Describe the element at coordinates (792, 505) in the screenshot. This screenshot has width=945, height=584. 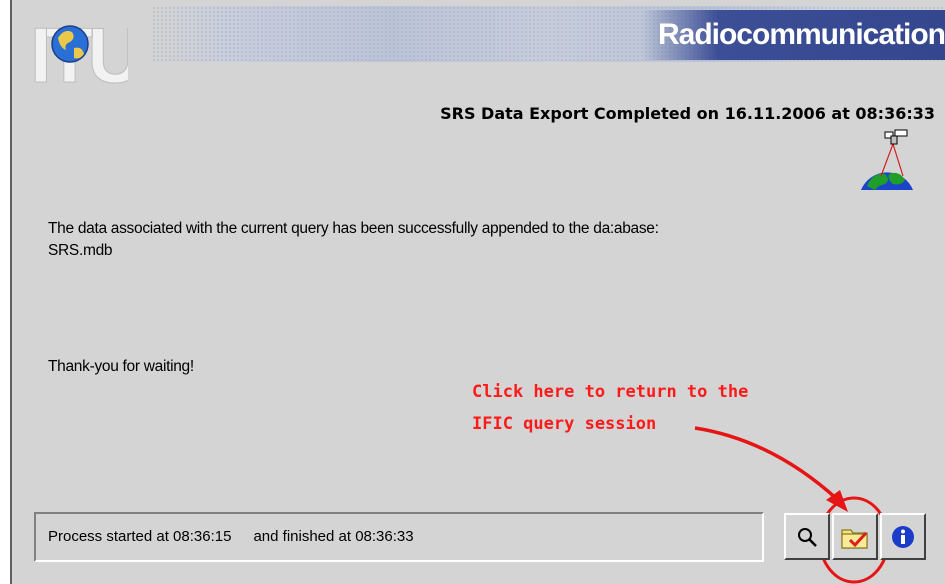
I see `annotation-overlay` at that location.